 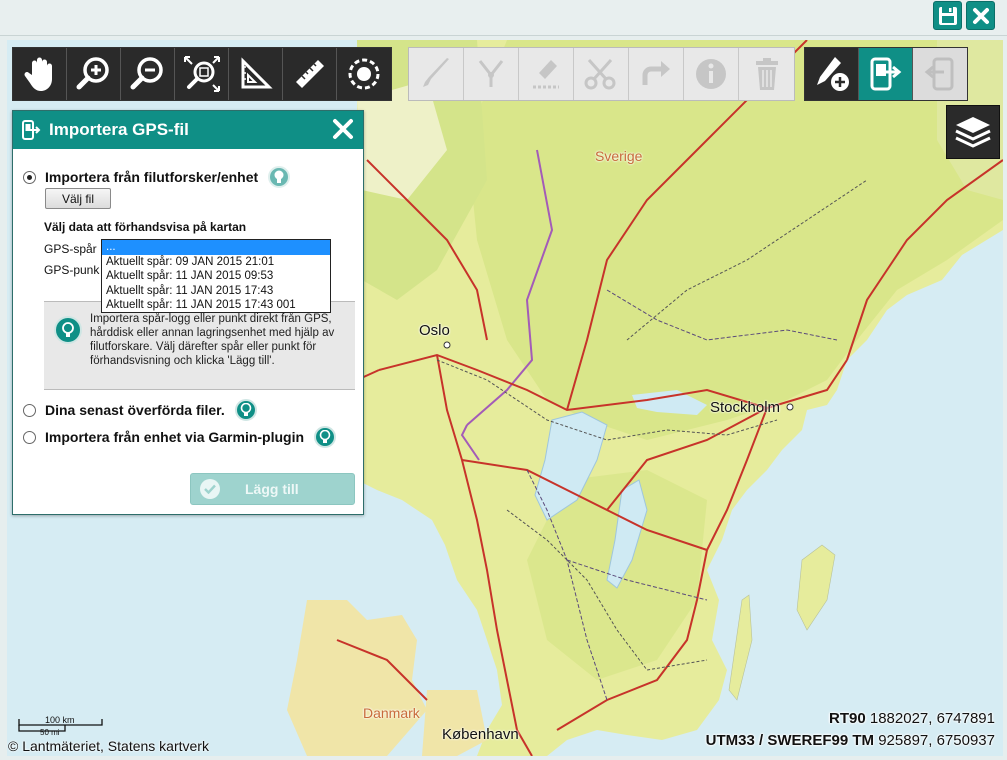 I want to click on gps-points-label: GPS-punk, so click(x=72, y=270).